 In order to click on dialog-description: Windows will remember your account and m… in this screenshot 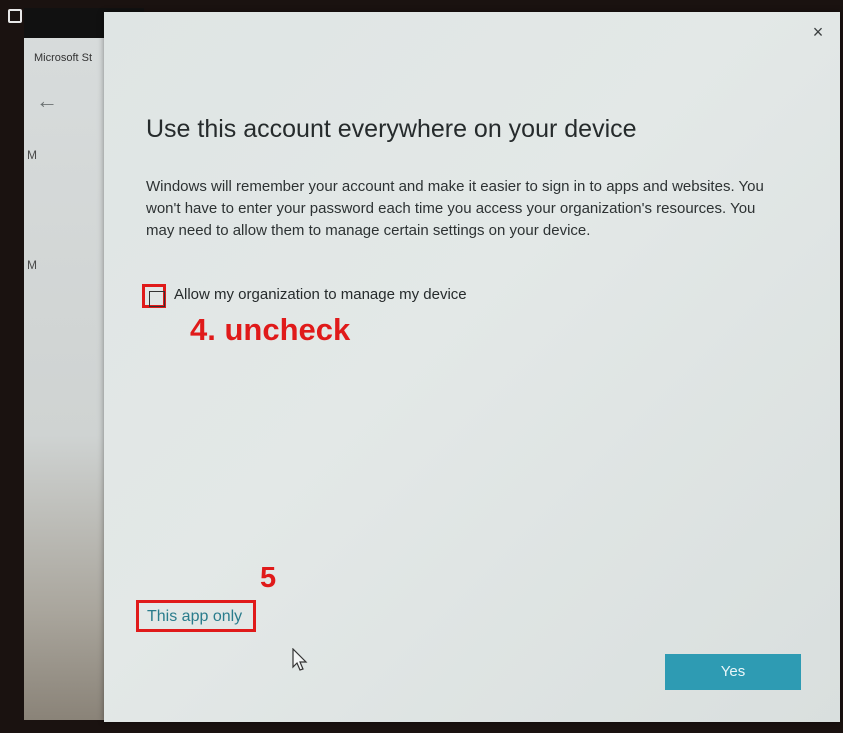, I will do `click(455, 208)`.